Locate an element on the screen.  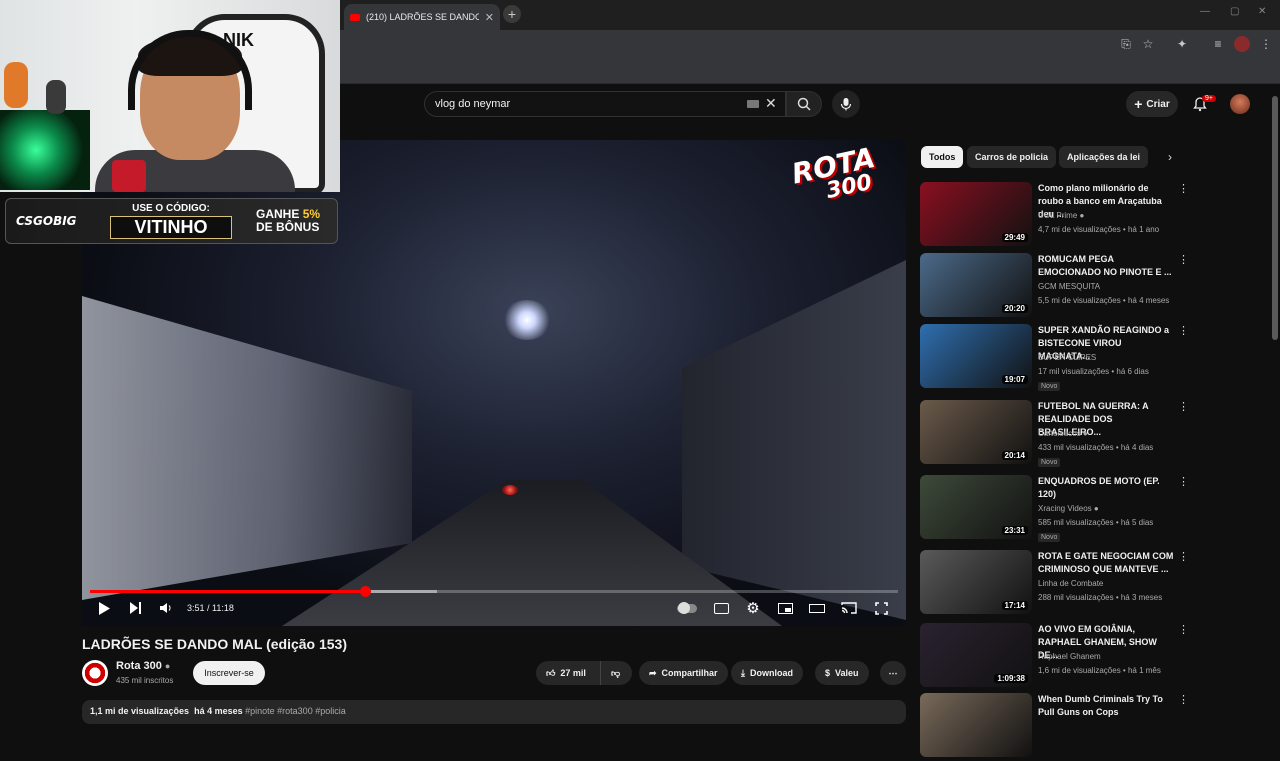
video-thumbnail: 29:49 is located at coordinates (976, 214).